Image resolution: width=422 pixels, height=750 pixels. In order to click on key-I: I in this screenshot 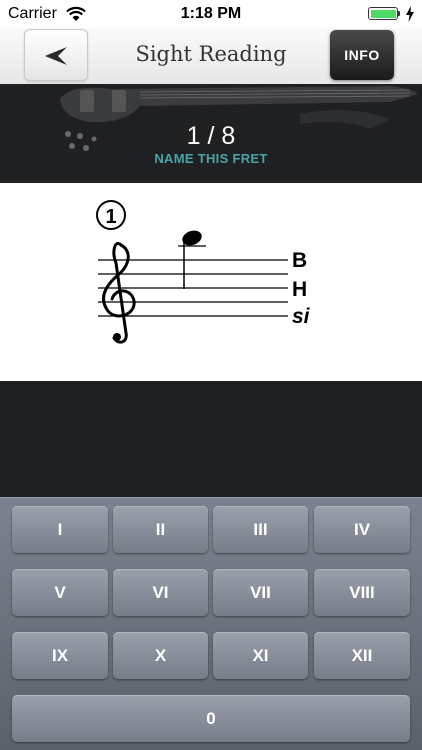, I will do `click(60, 529)`.